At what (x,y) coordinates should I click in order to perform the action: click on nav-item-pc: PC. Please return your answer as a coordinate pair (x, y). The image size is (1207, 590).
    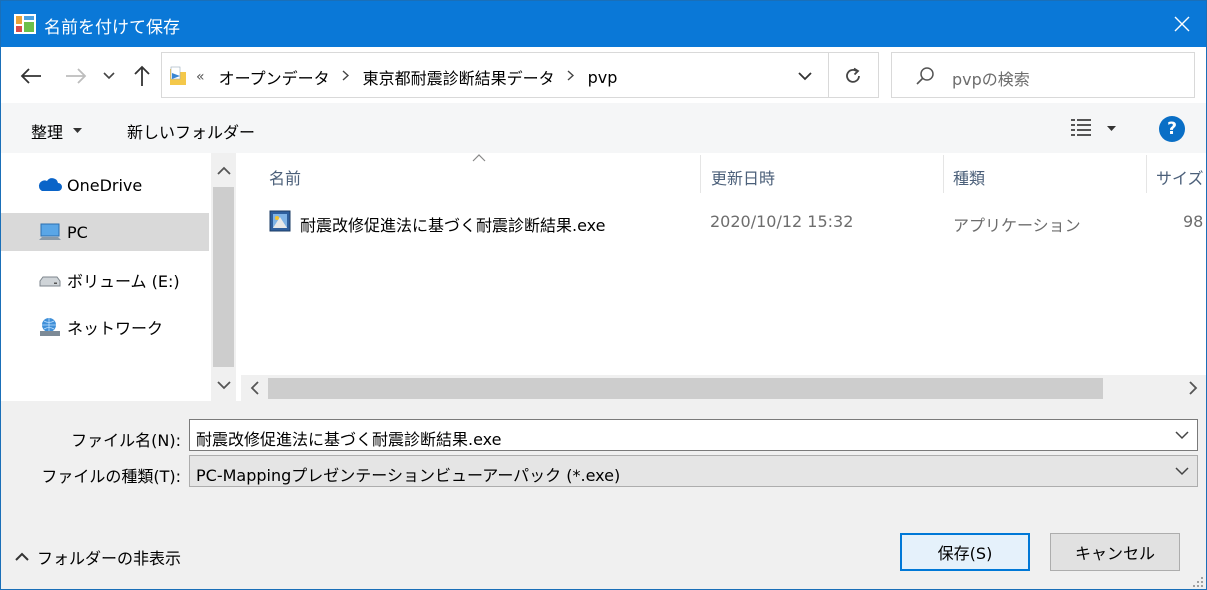
    Looking at the image, I should click on (105, 232).